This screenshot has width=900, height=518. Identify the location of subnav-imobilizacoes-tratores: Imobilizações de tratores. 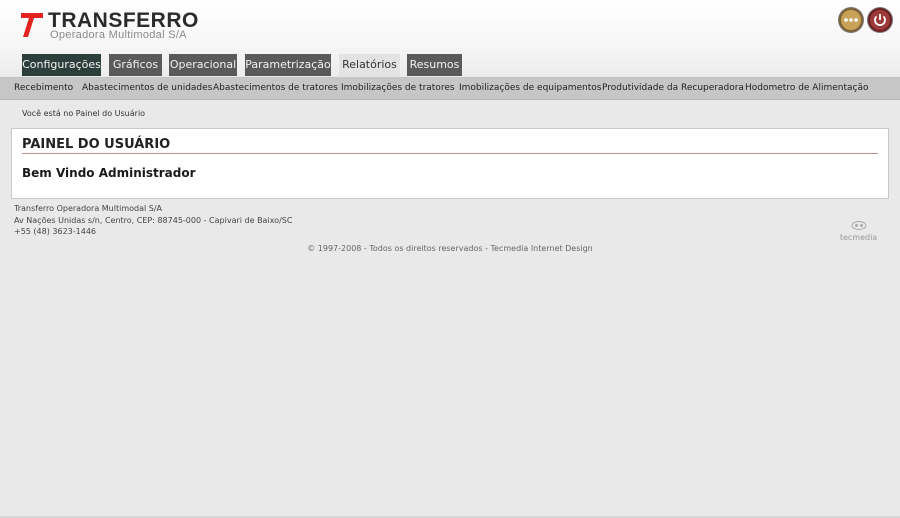
(398, 88).